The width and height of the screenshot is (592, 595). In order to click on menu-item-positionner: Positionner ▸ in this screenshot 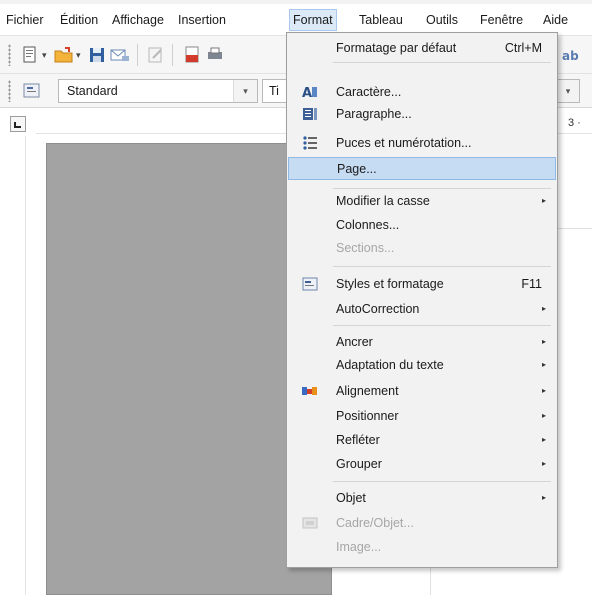, I will do `click(422, 416)`.